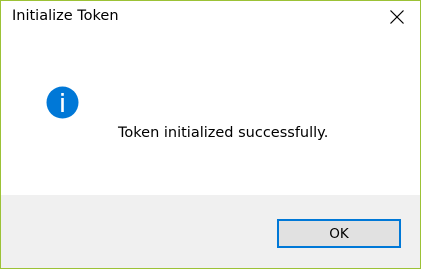 The height and width of the screenshot is (269, 421). Describe the element at coordinates (223, 133) in the screenshot. I see `message-text: Token initialized successfully.` at that location.